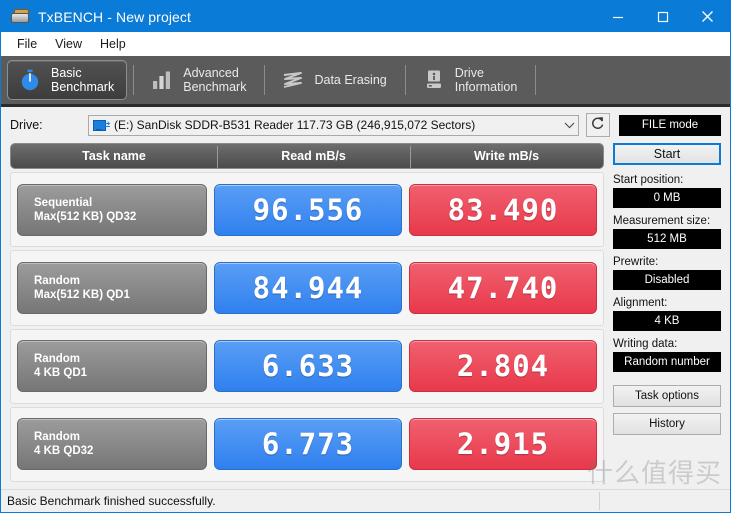  I want to click on task-name-line1: Sequential, so click(63, 202).